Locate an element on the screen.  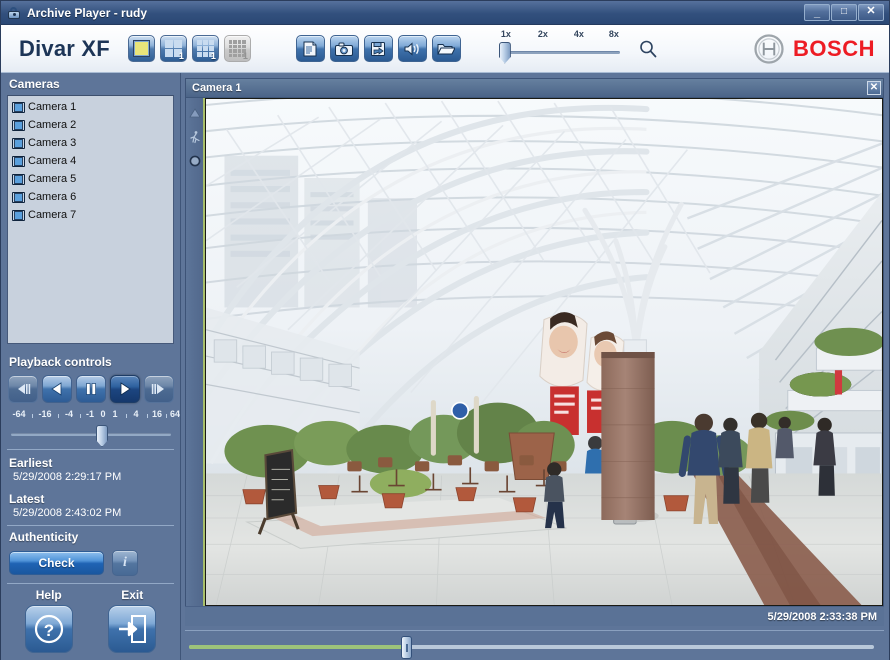
save-image-icon is located at coordinates (378, 48).